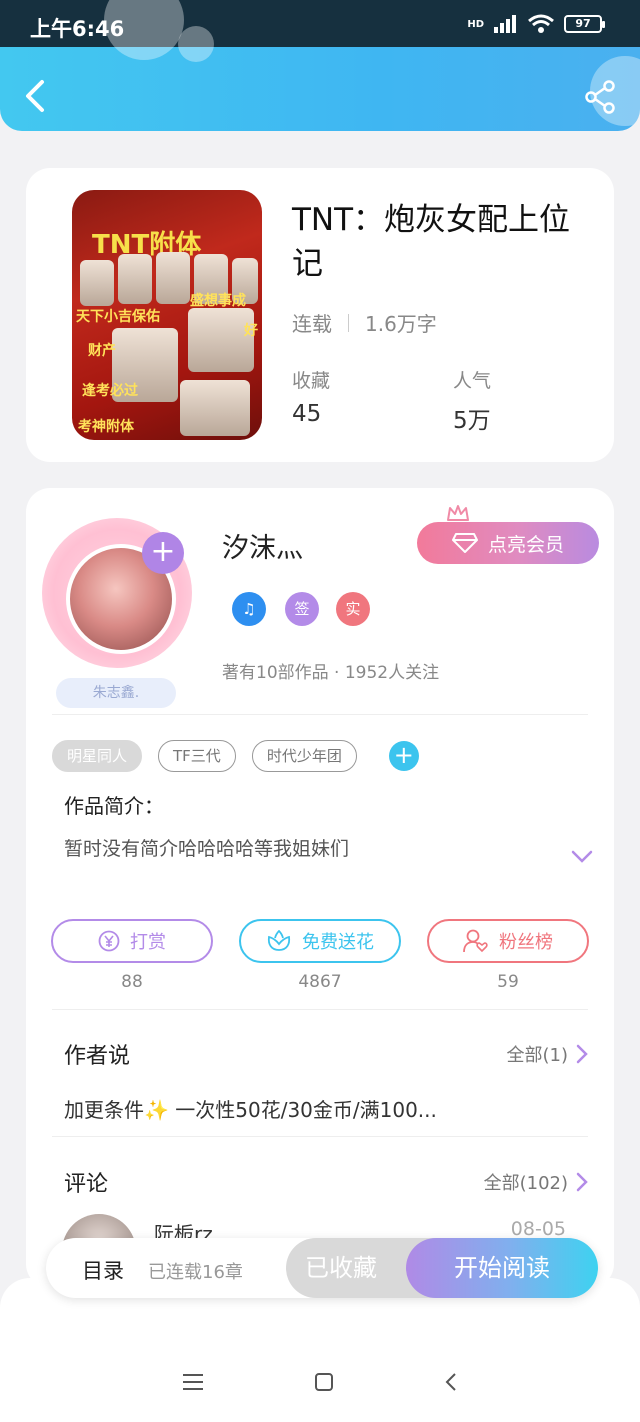 The height and width of the screenshot is (1422, 640). I want to click on user-heart-icon, so click(475, 941).